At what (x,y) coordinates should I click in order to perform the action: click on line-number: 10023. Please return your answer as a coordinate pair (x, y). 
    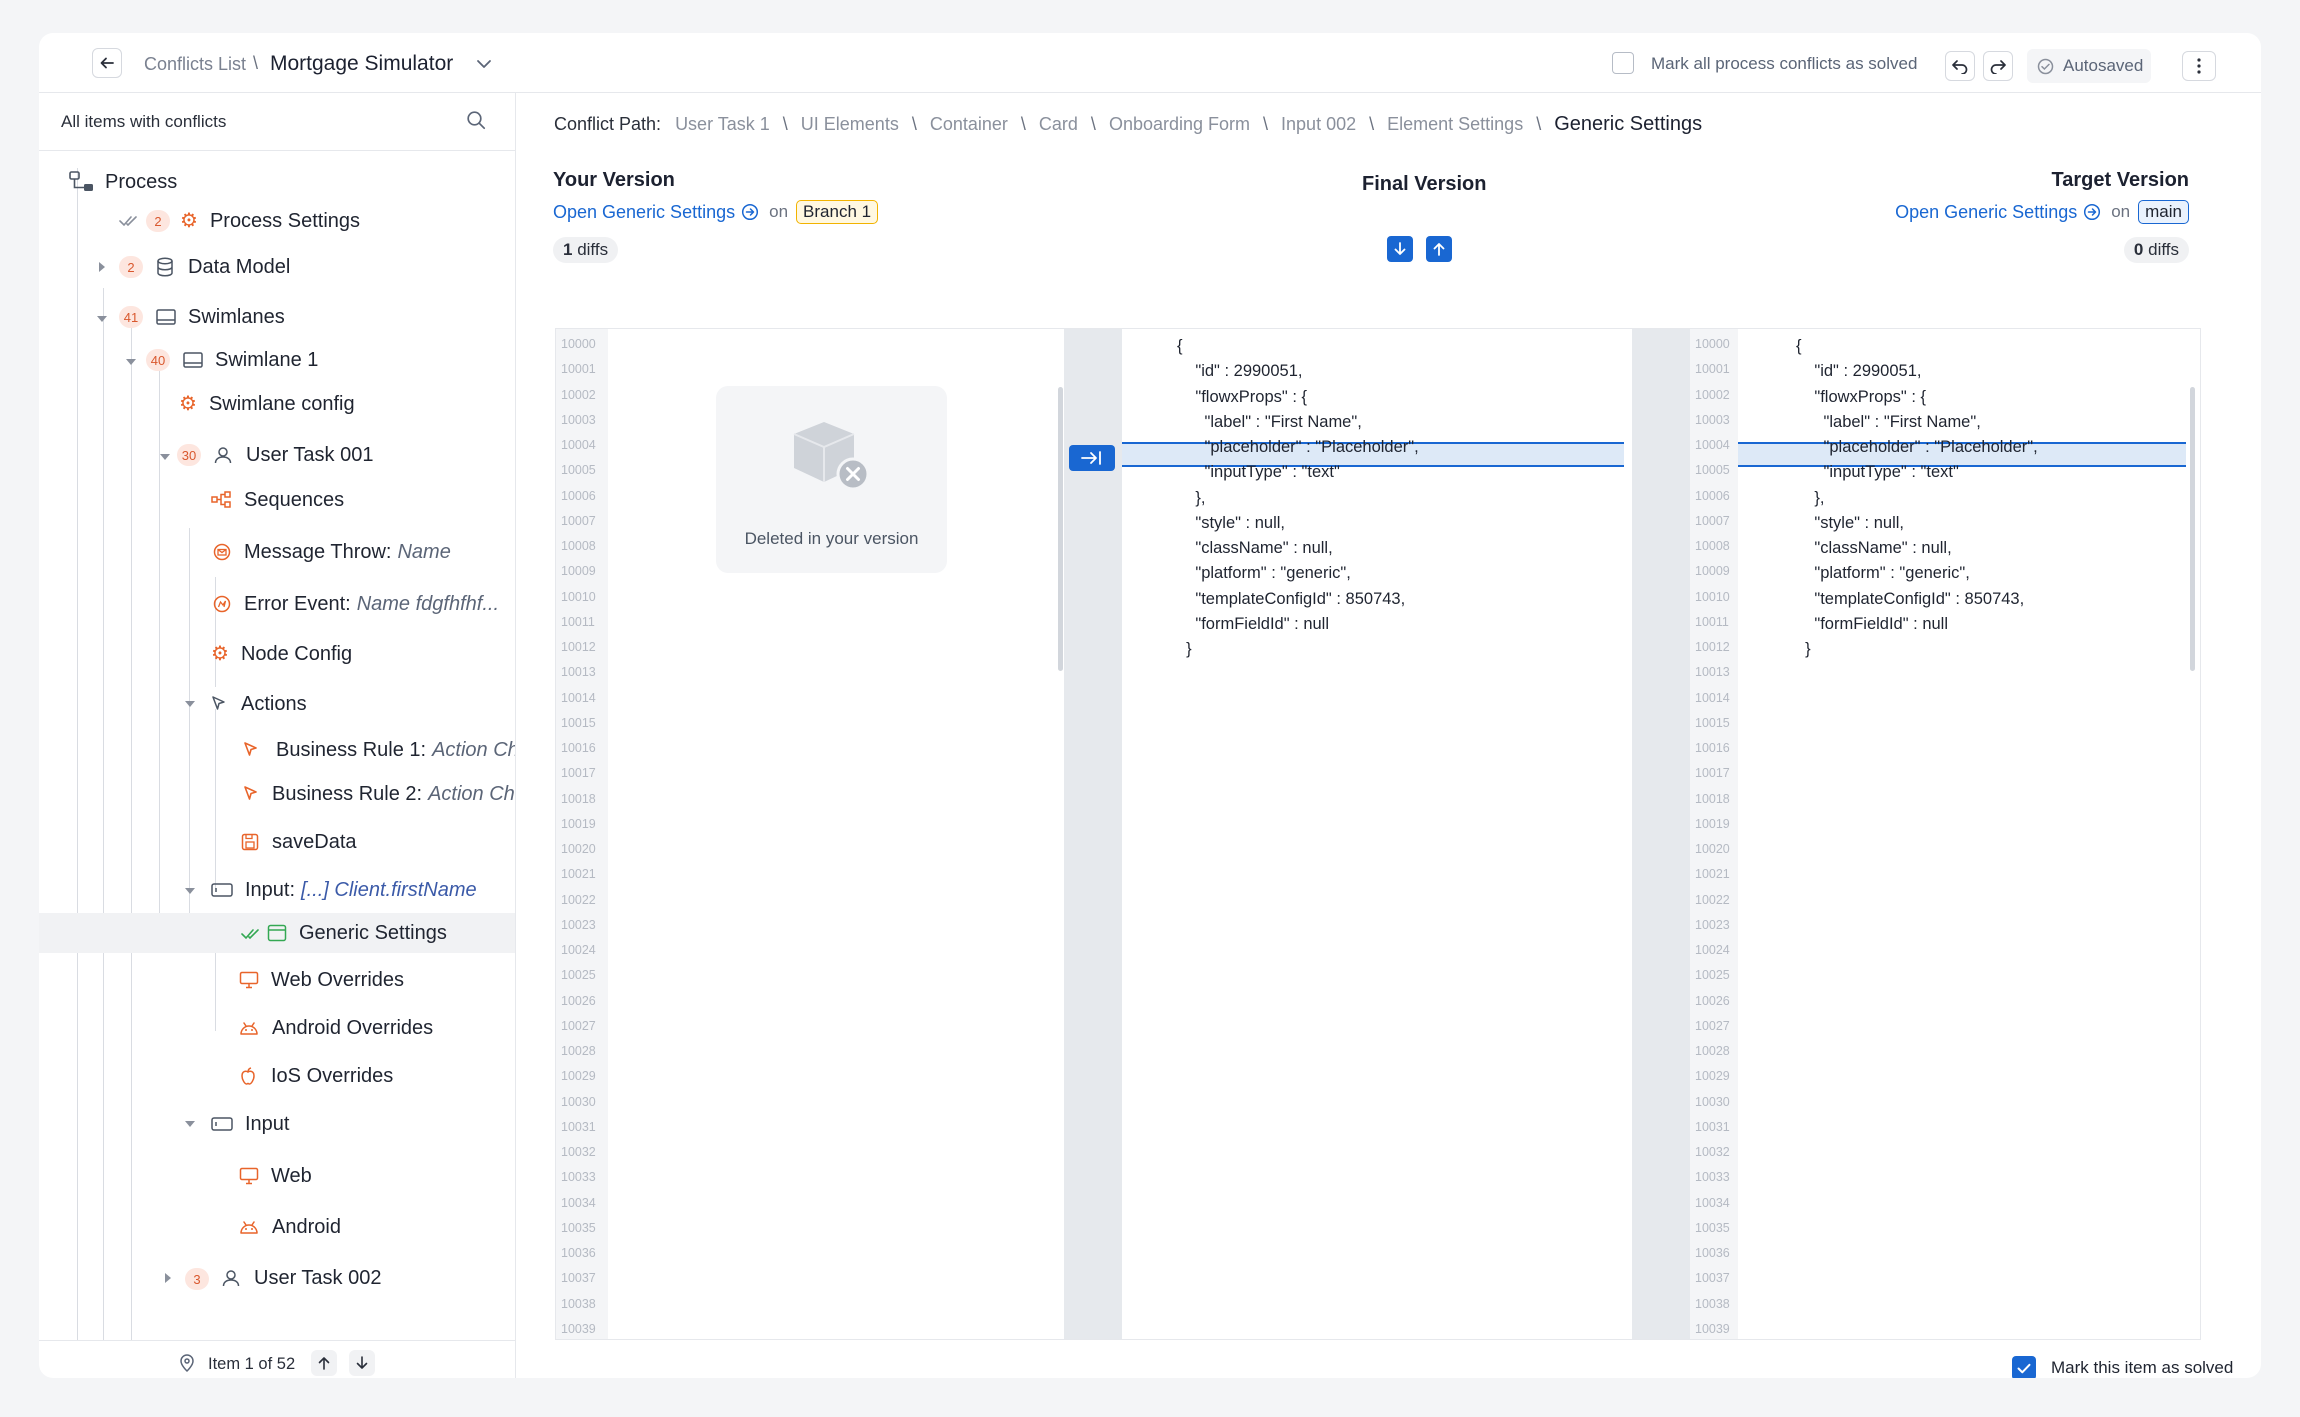
    Looking at the image, I should click on (578, 924).